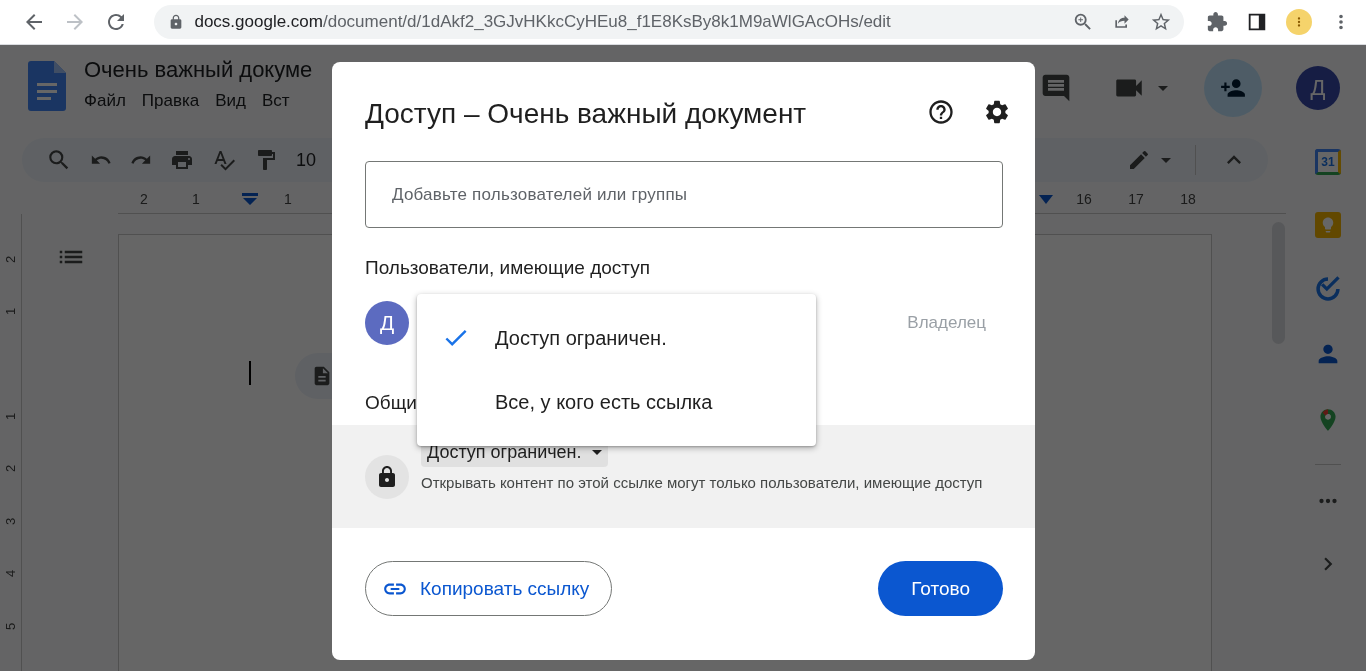 This screenshot has height=671, width=1366. Describe the element at coordinates (387, 323) in the screenshot. I see `person-avatar: Д` at that location.